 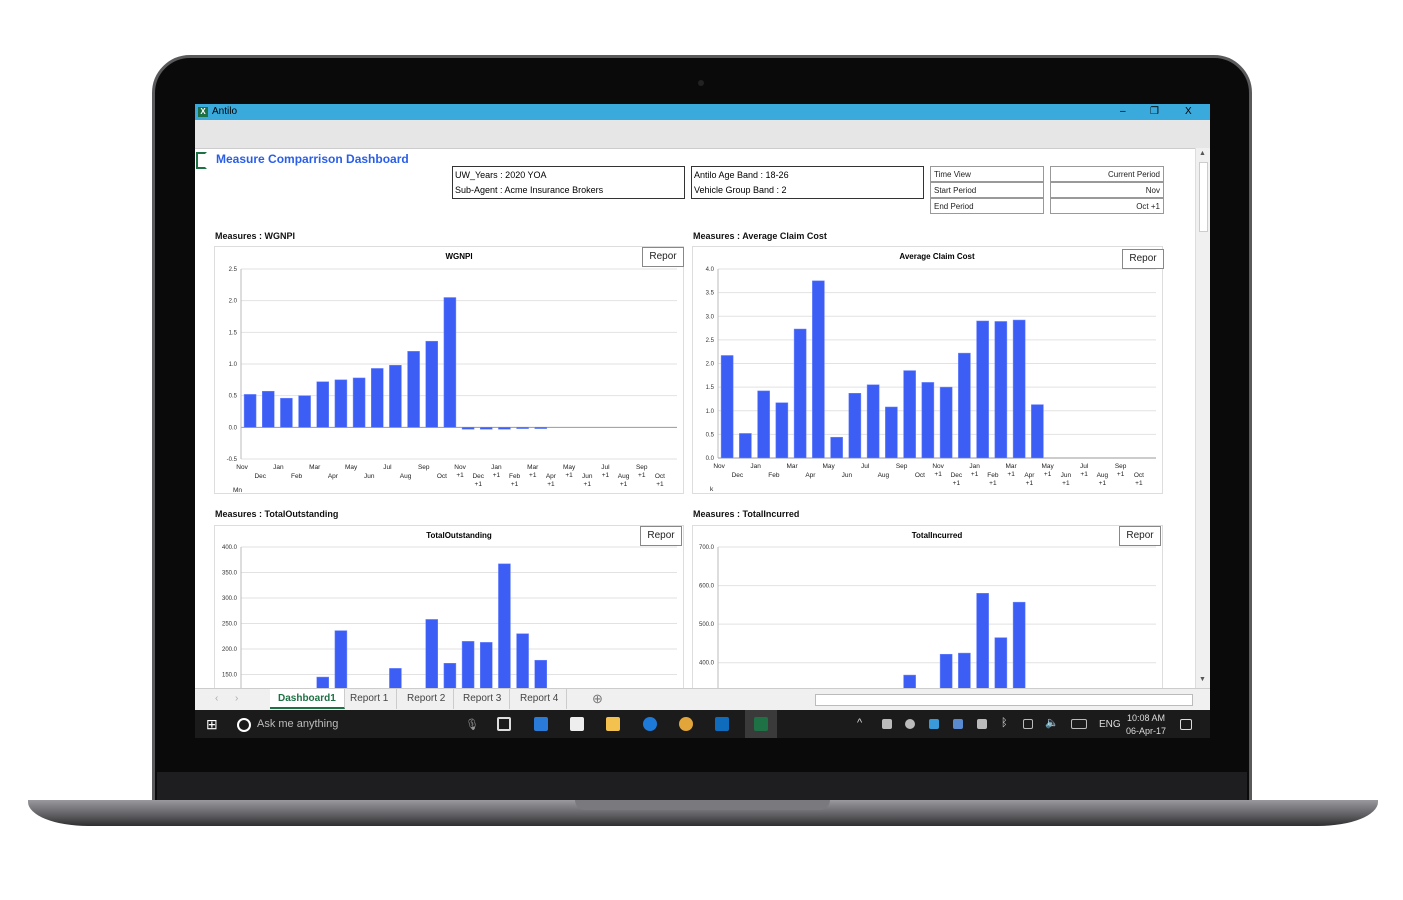 What do you see at coordinates (370, 699) in the screenshot?
I see `tab-report-1: Report 1` at bounding box center [370, 699].